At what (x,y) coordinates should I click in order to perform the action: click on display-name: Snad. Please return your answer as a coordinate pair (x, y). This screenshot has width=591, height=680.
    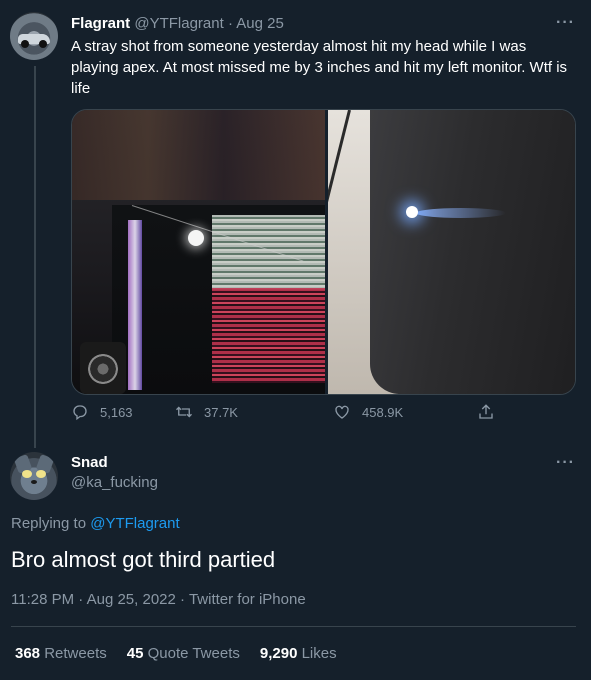
    Looking at the image, I should click on (89, 462).